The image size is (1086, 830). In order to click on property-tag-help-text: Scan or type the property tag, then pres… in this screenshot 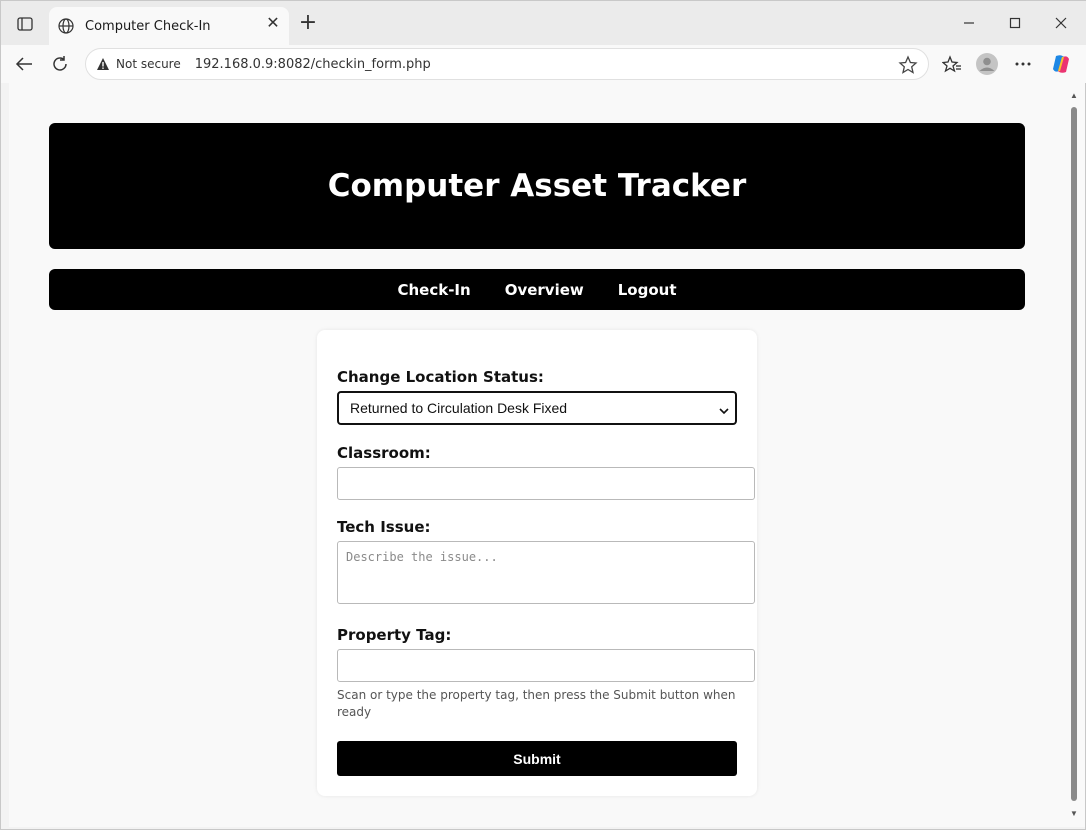, I will do `click(536, 703)`.